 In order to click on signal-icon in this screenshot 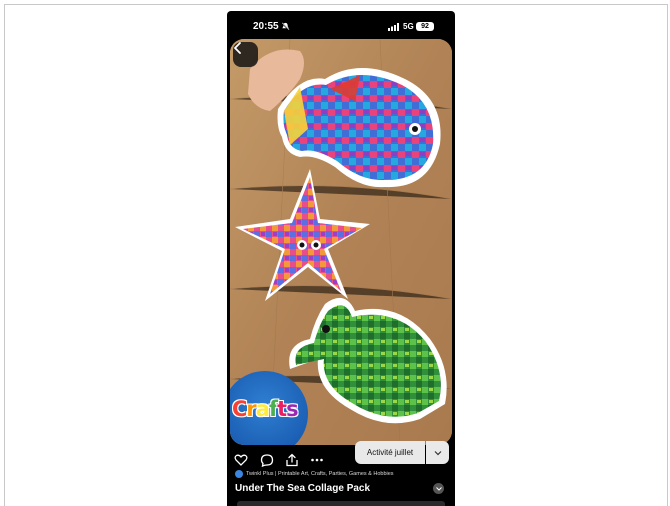, I will do `click(393, 27)`.